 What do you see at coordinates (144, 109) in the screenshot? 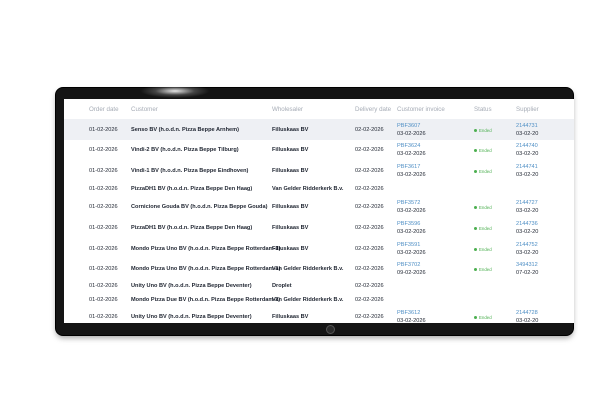
I see `col-customer: Customer` at bounding box center [144, 109].